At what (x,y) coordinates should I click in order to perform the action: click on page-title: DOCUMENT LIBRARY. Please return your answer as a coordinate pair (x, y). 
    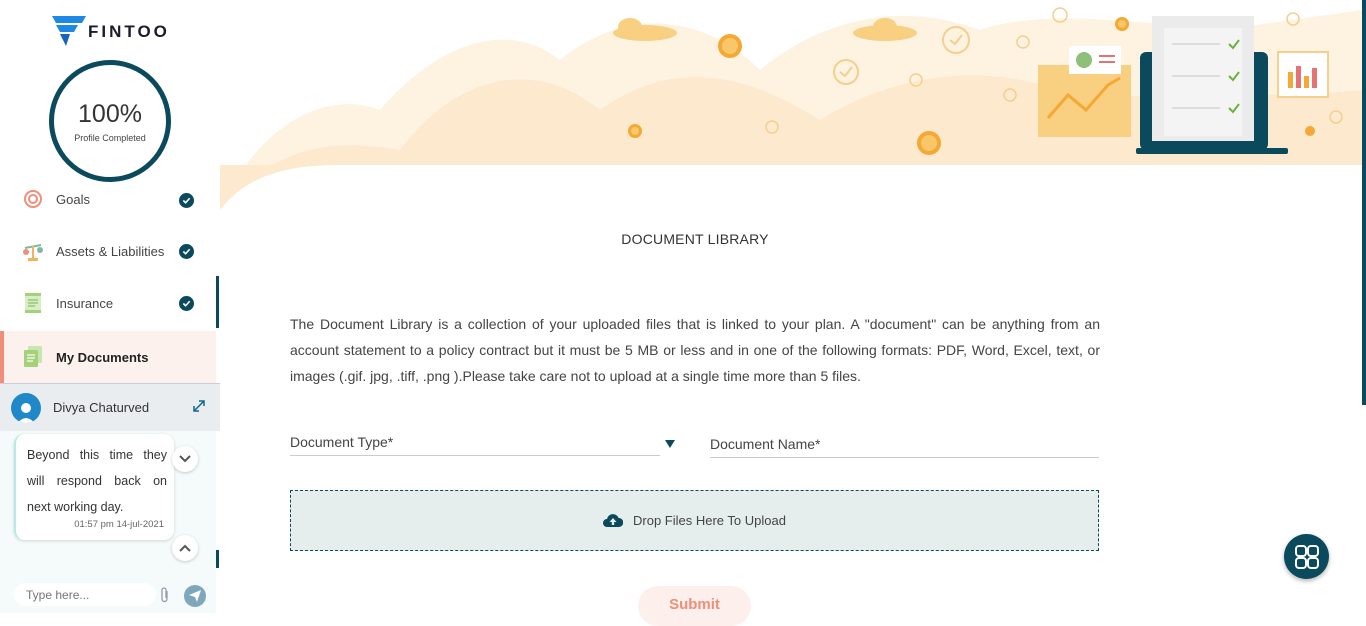
    Looking at the image, I should click on (695, 239).